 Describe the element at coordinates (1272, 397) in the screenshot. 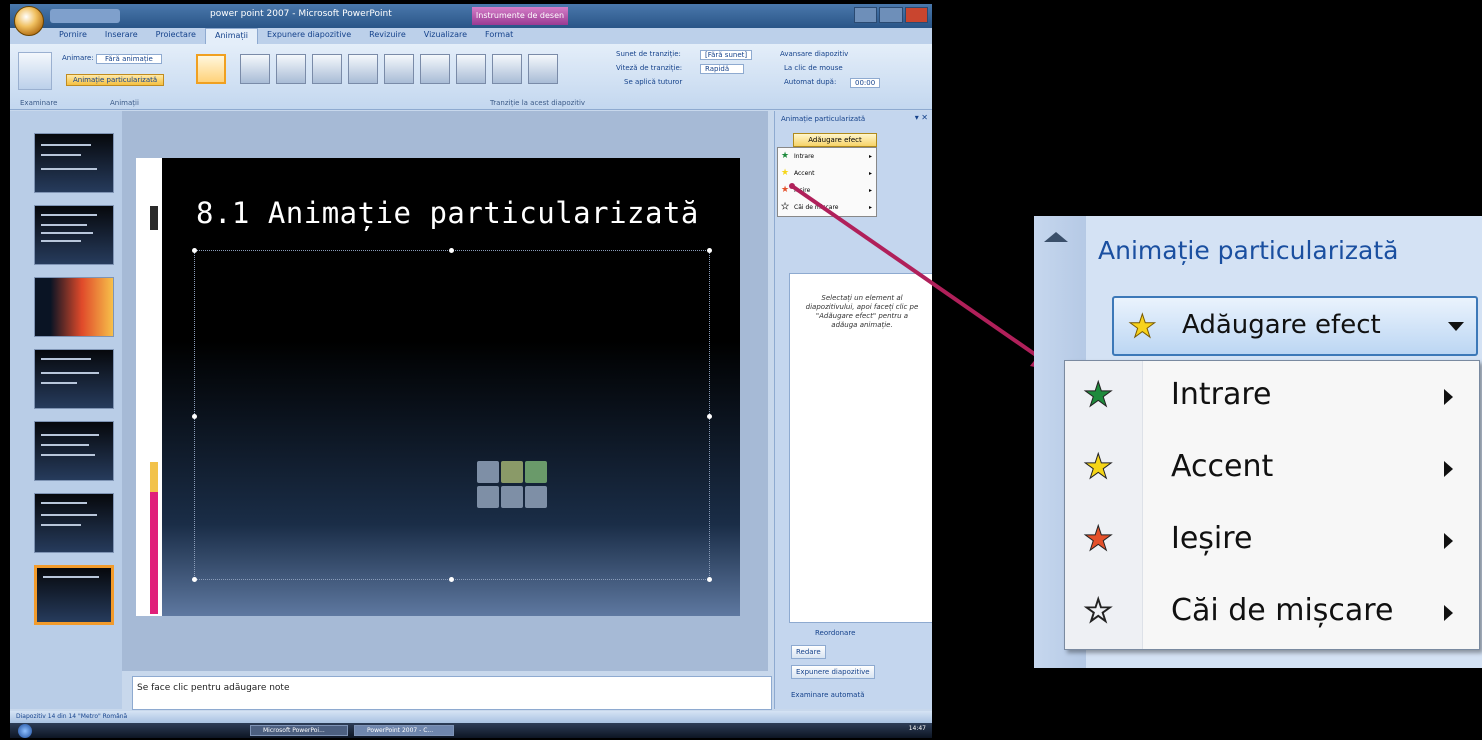

I see `menu-item-intrare: ★ Intrare` at that location.